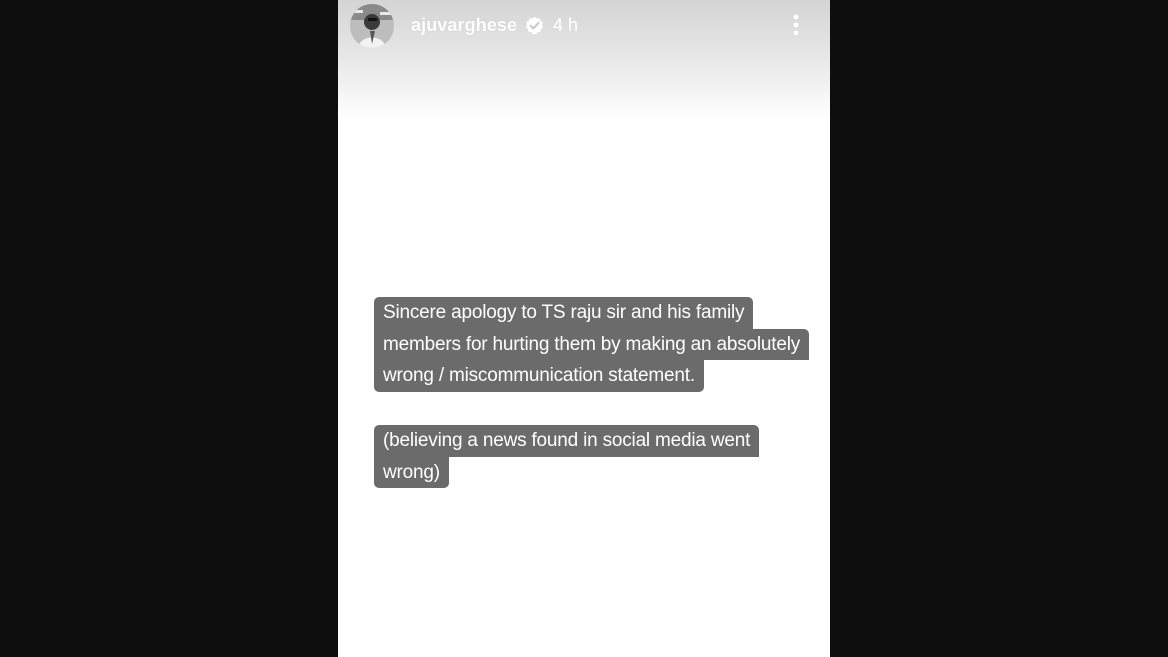  What do you see at coordinates (539, 376) in the screenshot?
I see `caption-line: wrong / miscommunication statement.` at bounding box center [539, 376].